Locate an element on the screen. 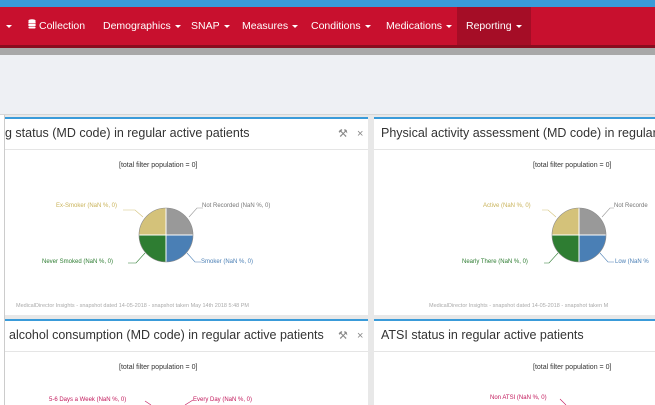  slice-label-nearly-there: Nearly There (NaN %, 0) is located at coordinates (495, 262).